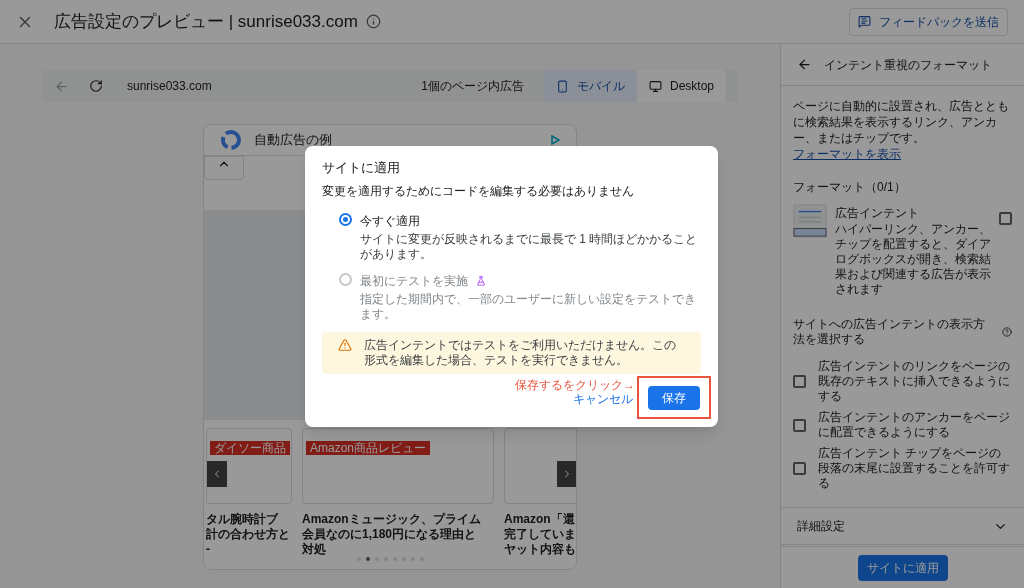 This screenshot has height=588, width=1024. What do you see at coordinates (249, 465) in the screenshot?
I see `card-thumbnail: ダイソー商品` at bounding box center [249, 465].